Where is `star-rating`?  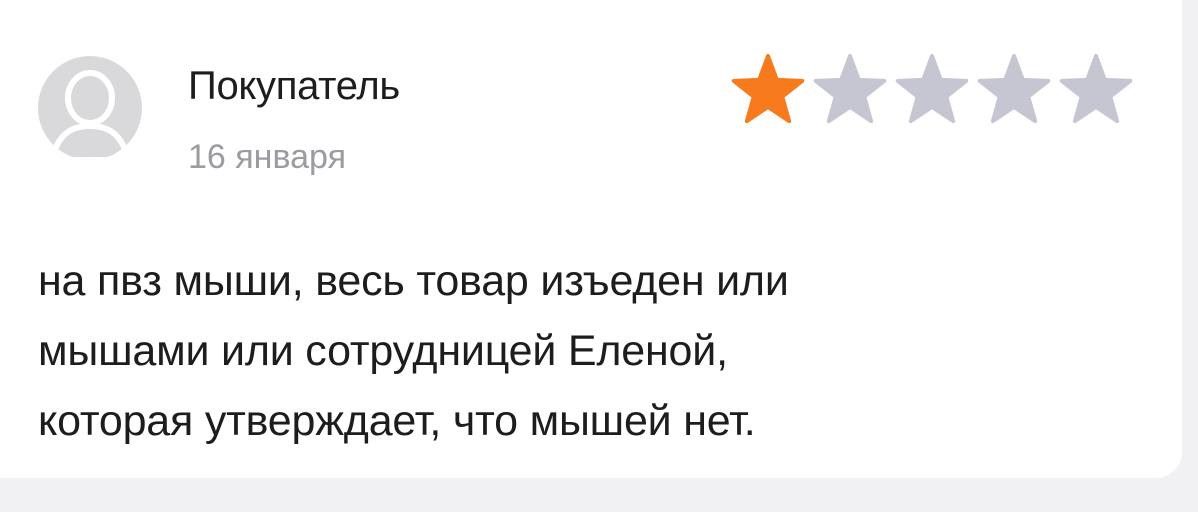
star-rating is located at coordinates (932, 90).